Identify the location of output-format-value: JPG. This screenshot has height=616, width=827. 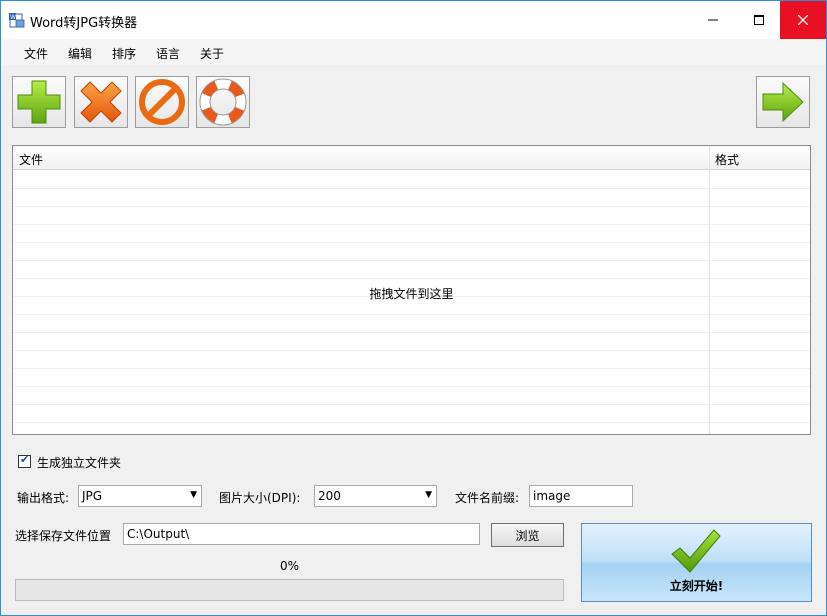
(92, 496).